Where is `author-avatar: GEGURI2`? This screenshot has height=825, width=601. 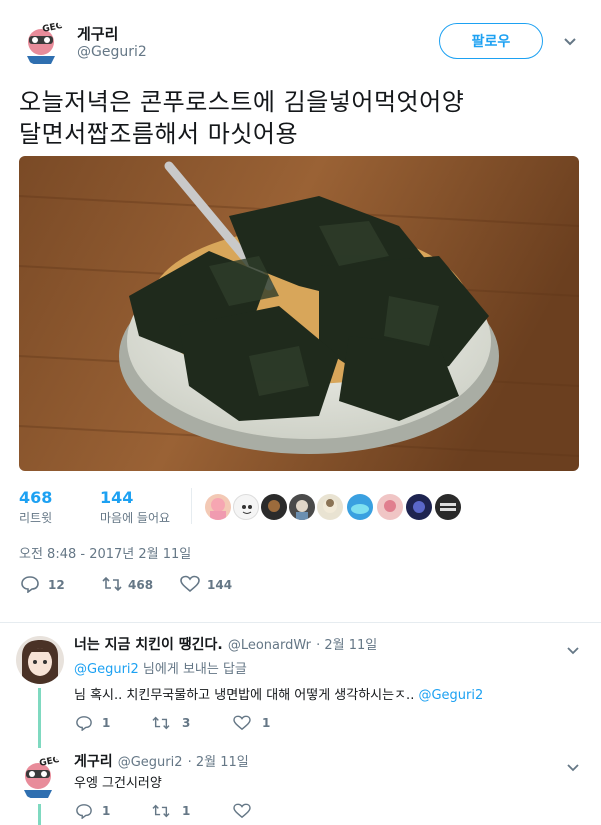 author-avatar: GEGURI2 is located at coordinates (43, 42).